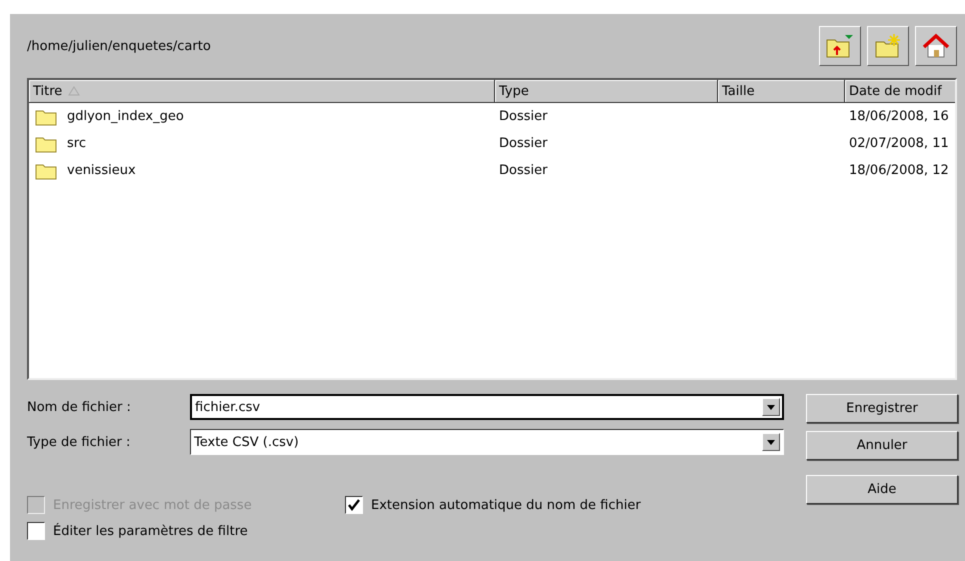  Describe the element at coordinates (900, 91) in the screenshot. I see `column-header: Date de modif` at that location.